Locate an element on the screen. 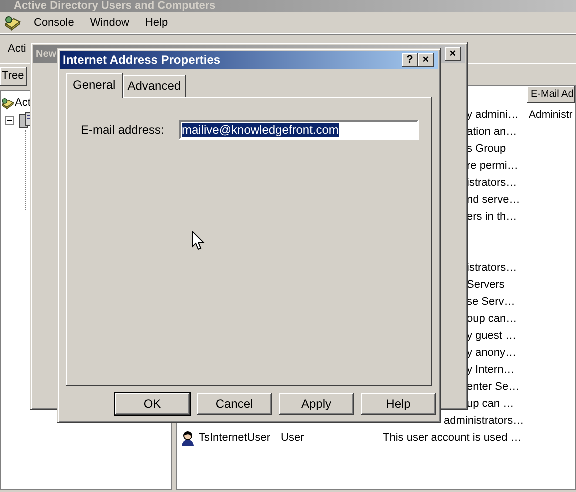 Image resolution: width=576 pixels, height=492 pixels. window-title: New is located at coordinates (46, 55).